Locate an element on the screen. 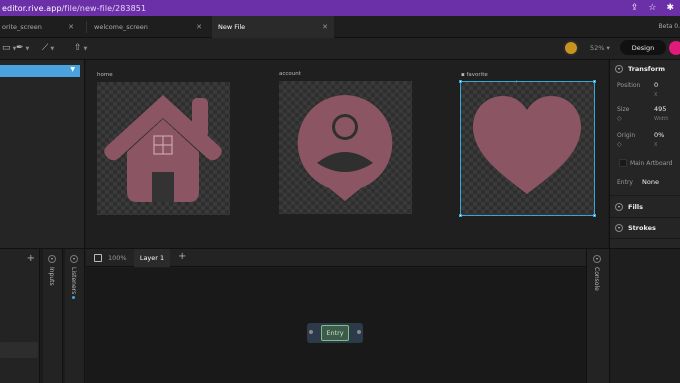 This screenshot has width=680, height=383. main-artboard-checkbox is located at coordinates (623, 163).